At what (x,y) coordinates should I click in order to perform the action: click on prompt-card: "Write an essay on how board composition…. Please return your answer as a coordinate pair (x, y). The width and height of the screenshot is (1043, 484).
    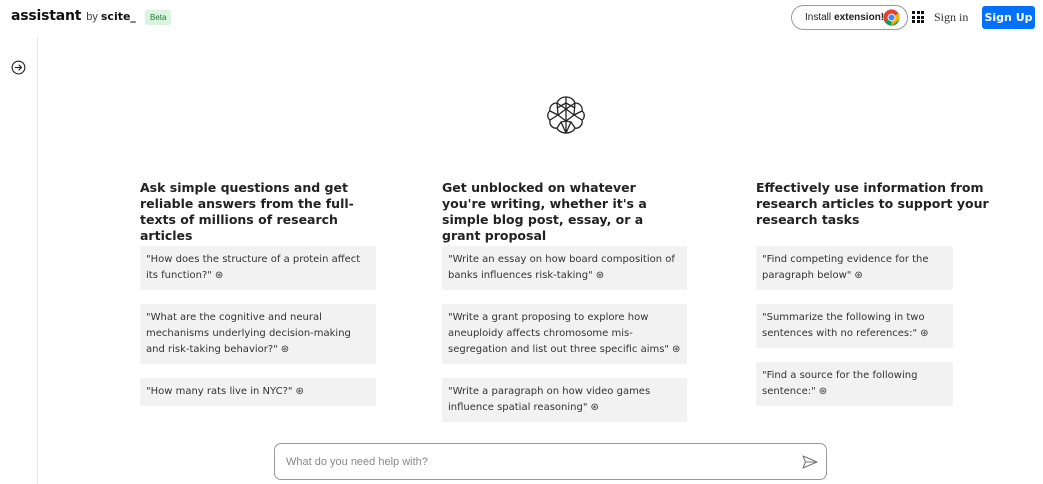
    Looking at the image, I should click on (564, 268).